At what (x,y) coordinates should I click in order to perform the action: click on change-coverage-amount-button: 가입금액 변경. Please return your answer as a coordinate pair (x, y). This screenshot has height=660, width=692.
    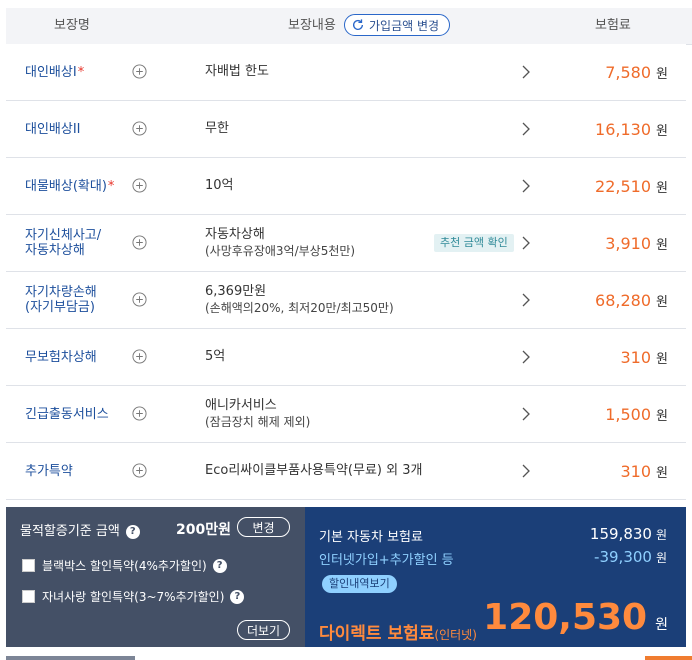
    Looking at the image, I should click on (397, 25).